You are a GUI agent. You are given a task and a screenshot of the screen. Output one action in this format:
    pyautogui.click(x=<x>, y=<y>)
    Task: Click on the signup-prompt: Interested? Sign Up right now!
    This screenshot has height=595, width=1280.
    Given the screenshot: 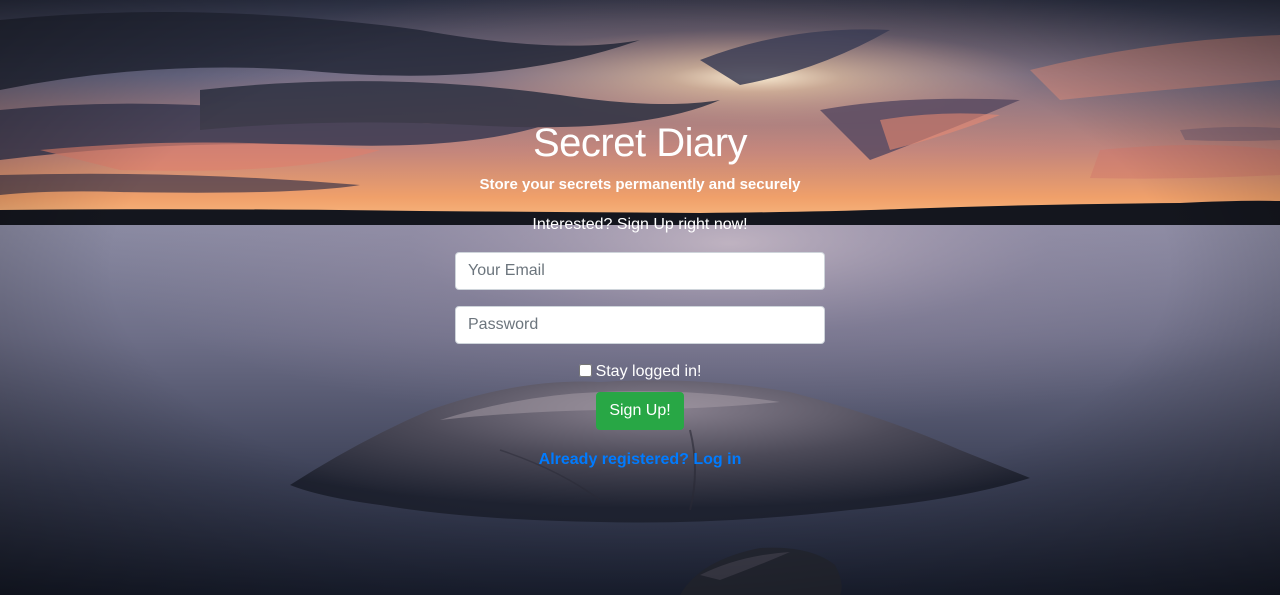 What is the action you would take?
    pyautogui.click(x=640, y=224)
    